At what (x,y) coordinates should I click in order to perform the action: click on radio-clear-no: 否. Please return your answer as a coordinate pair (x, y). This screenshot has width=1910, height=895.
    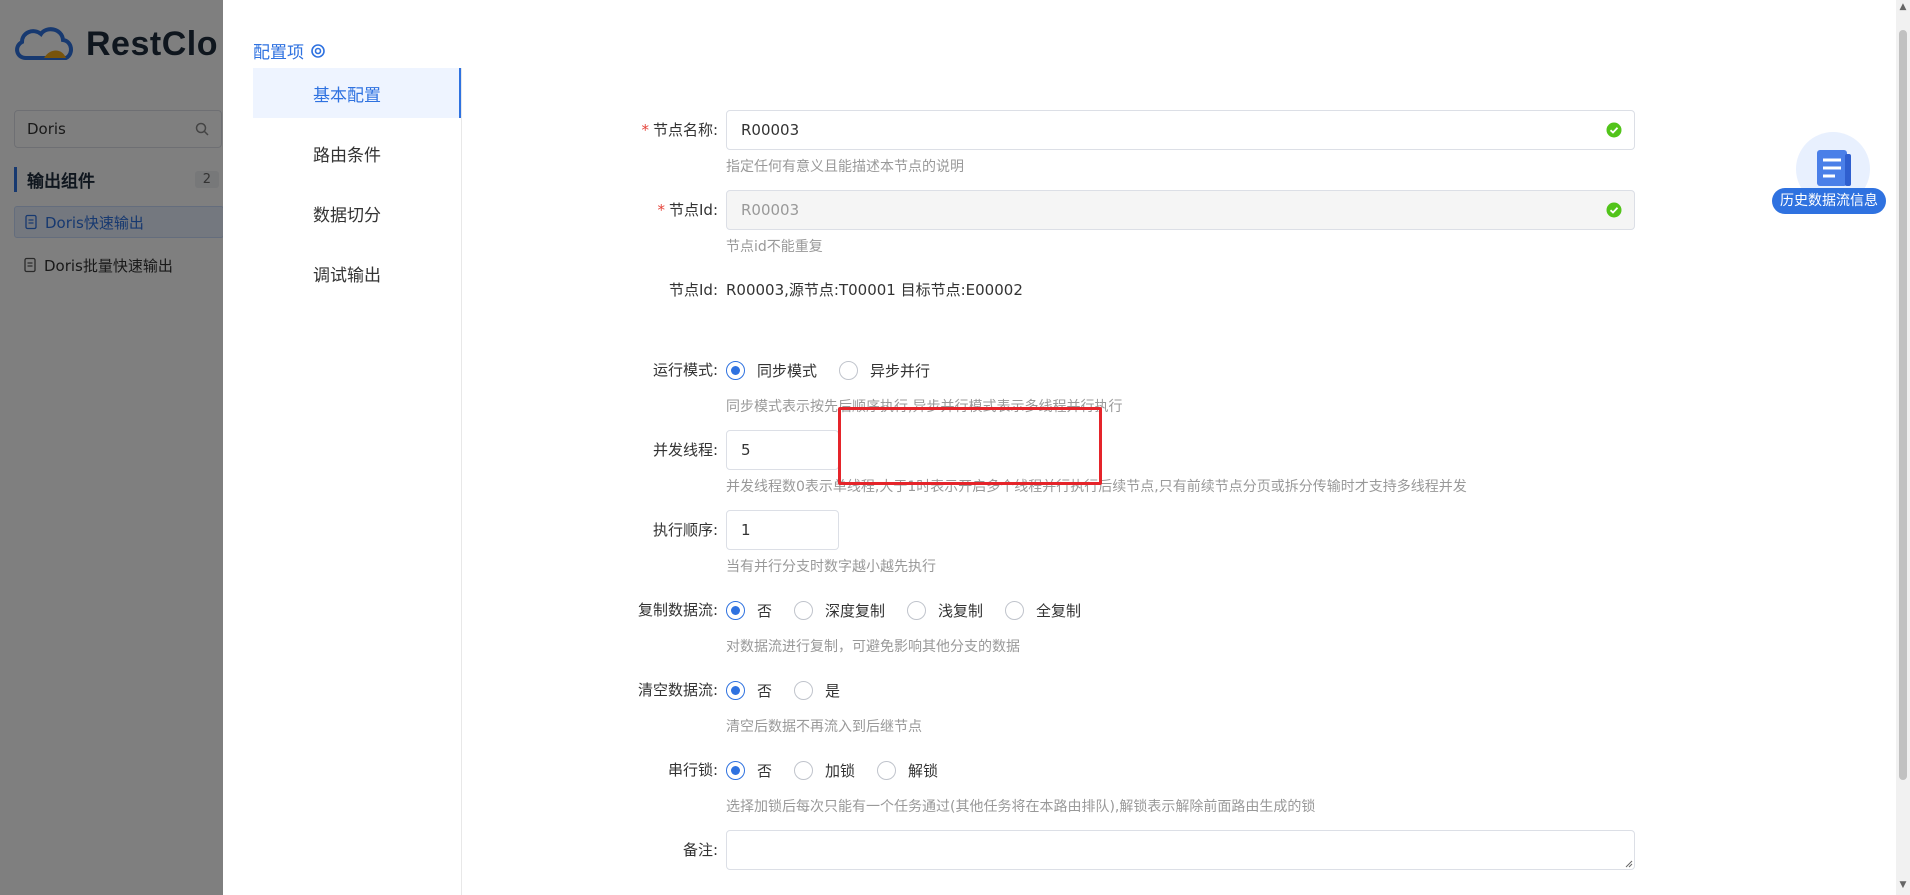
    Looking at the image, I should click on (749, 690).